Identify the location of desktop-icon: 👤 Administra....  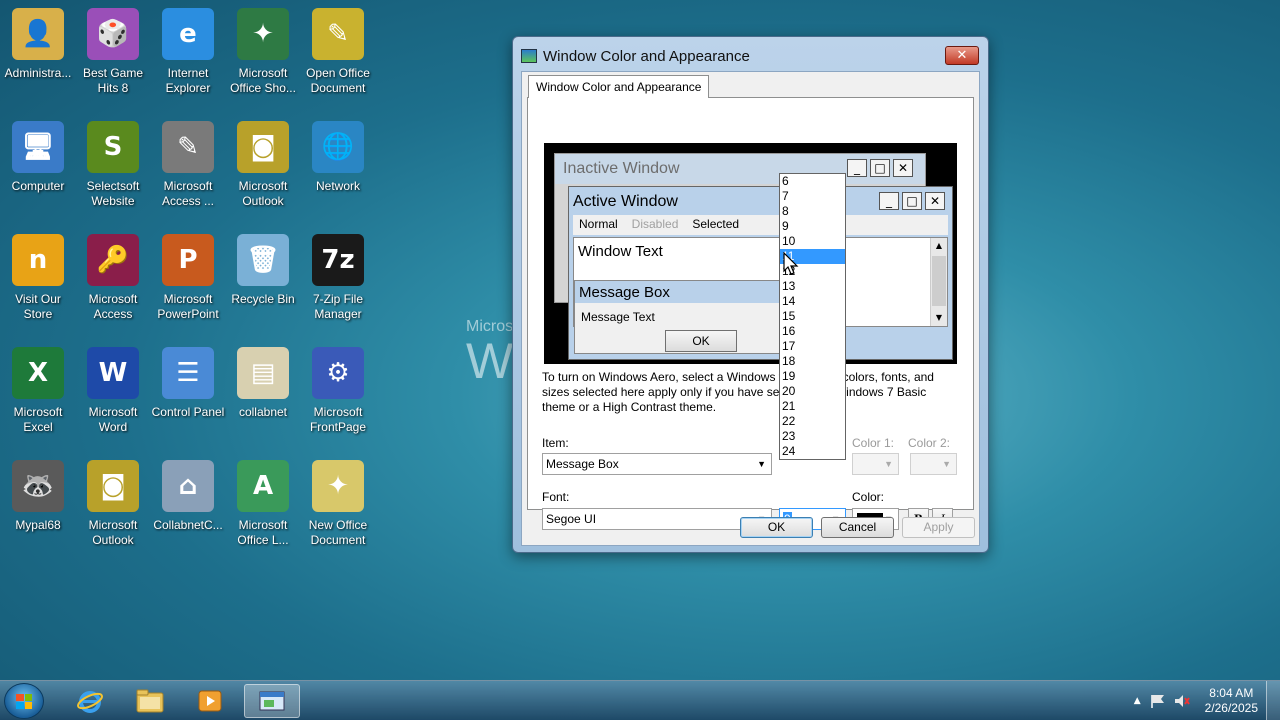
(38, 52).